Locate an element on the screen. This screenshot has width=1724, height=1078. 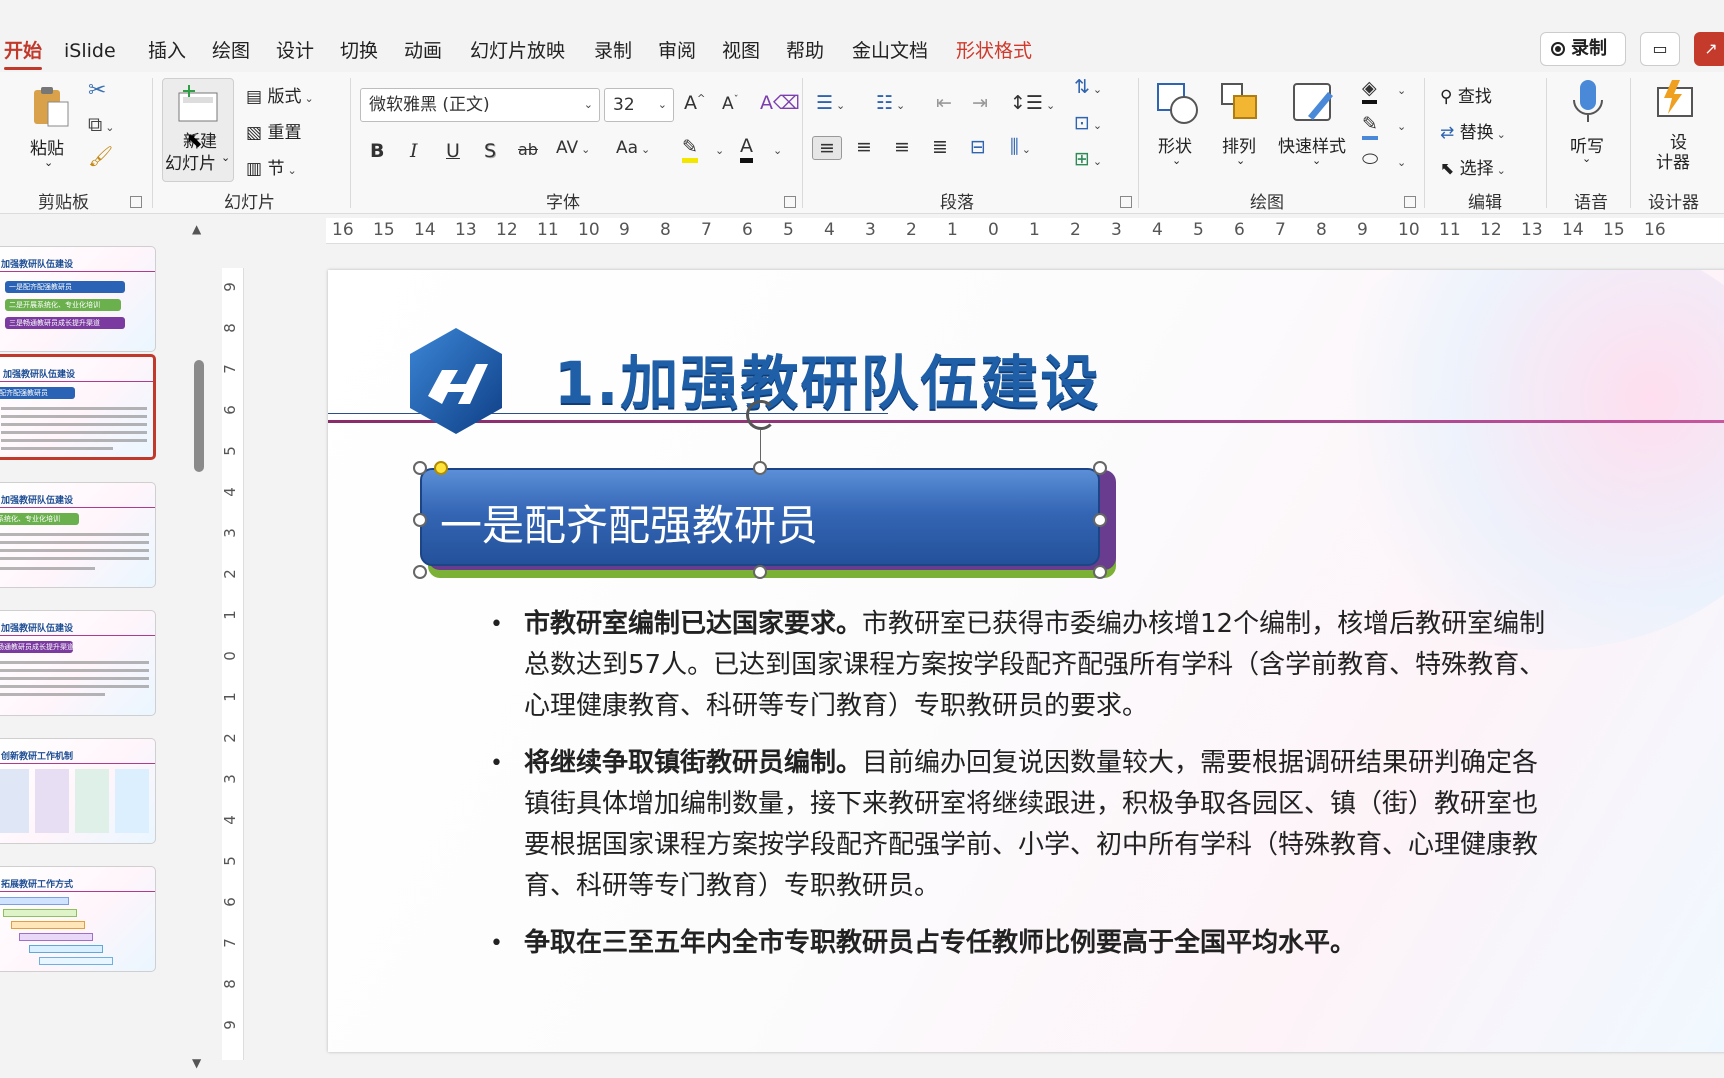
record-button: 录制 is located at coordinates (1583, 49).